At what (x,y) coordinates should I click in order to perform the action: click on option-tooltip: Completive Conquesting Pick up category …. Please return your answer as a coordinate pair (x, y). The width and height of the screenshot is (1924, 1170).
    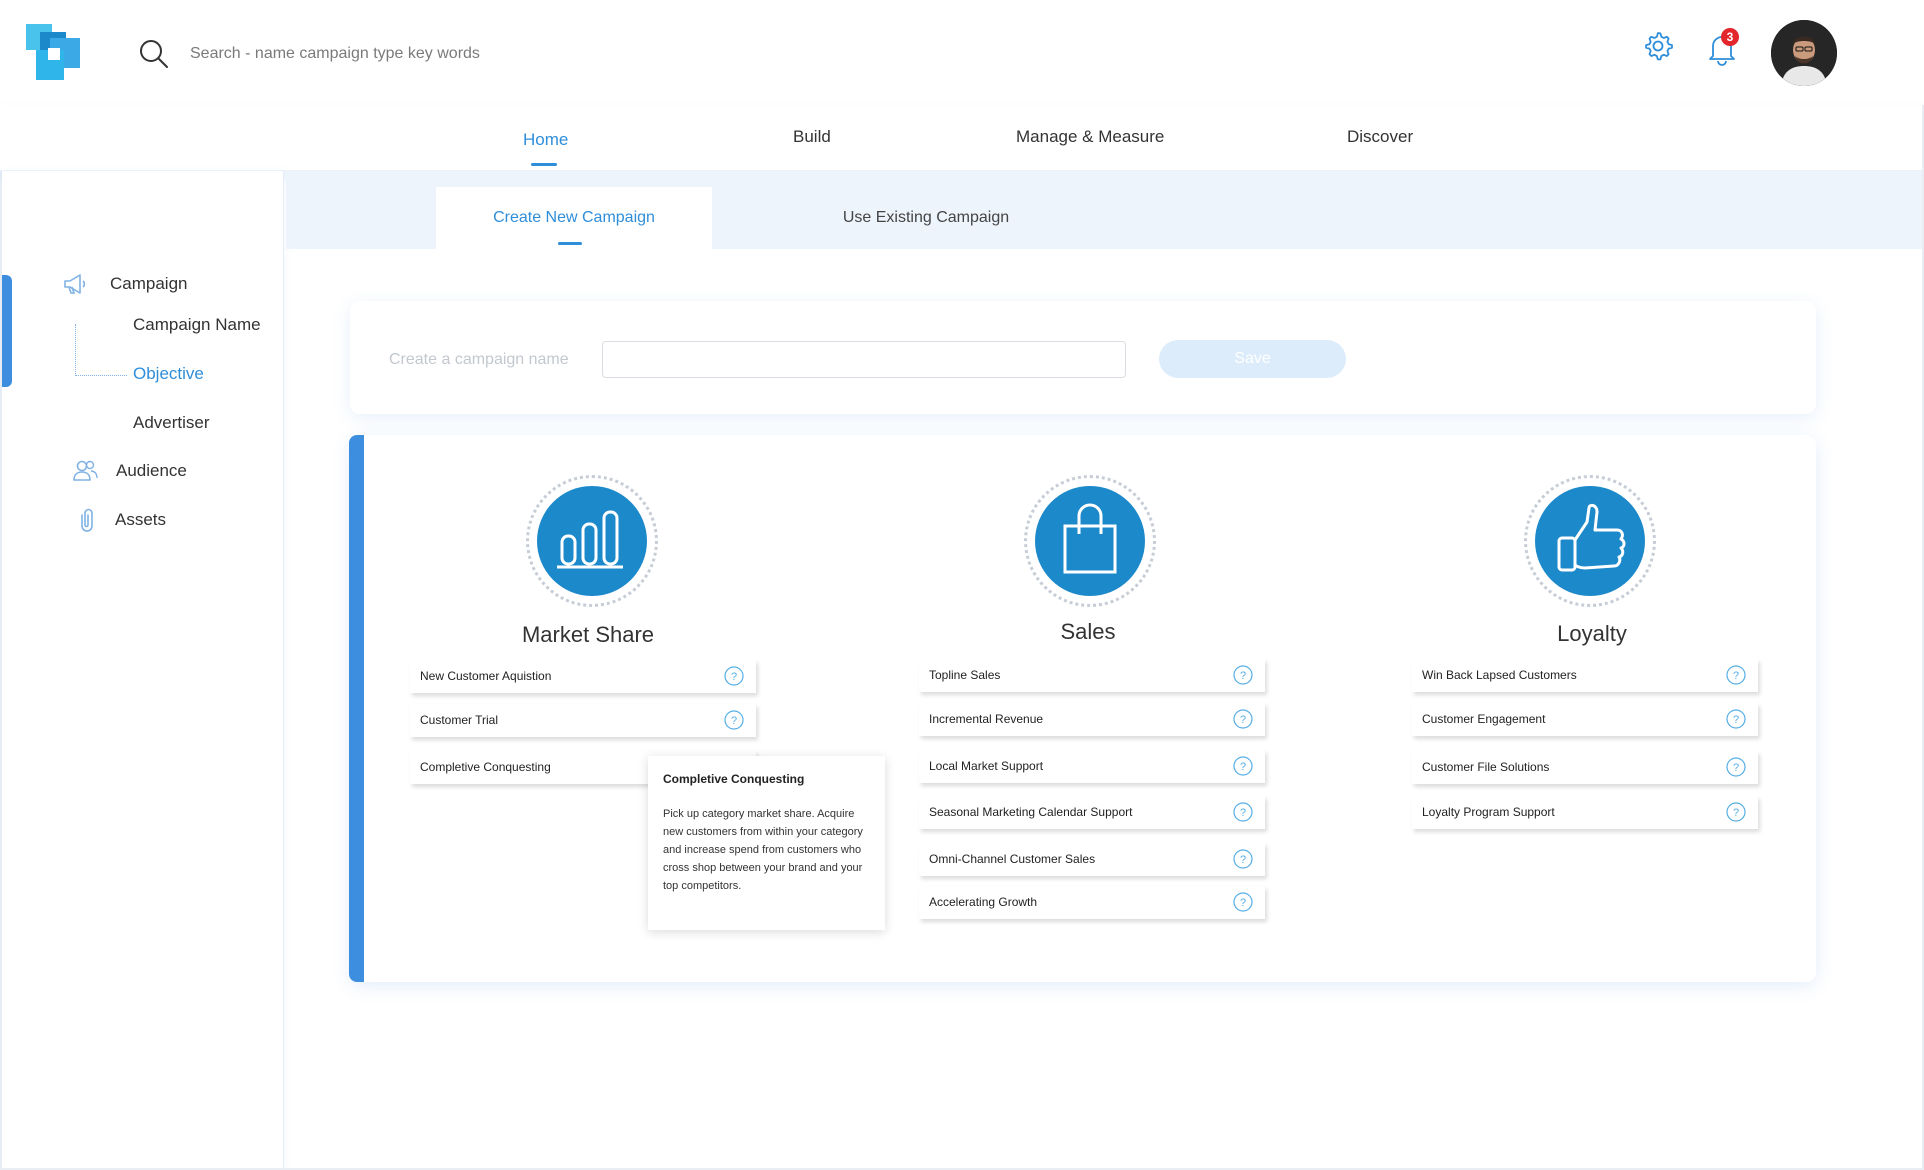
    Looking at the image, I should click on (766, 843).